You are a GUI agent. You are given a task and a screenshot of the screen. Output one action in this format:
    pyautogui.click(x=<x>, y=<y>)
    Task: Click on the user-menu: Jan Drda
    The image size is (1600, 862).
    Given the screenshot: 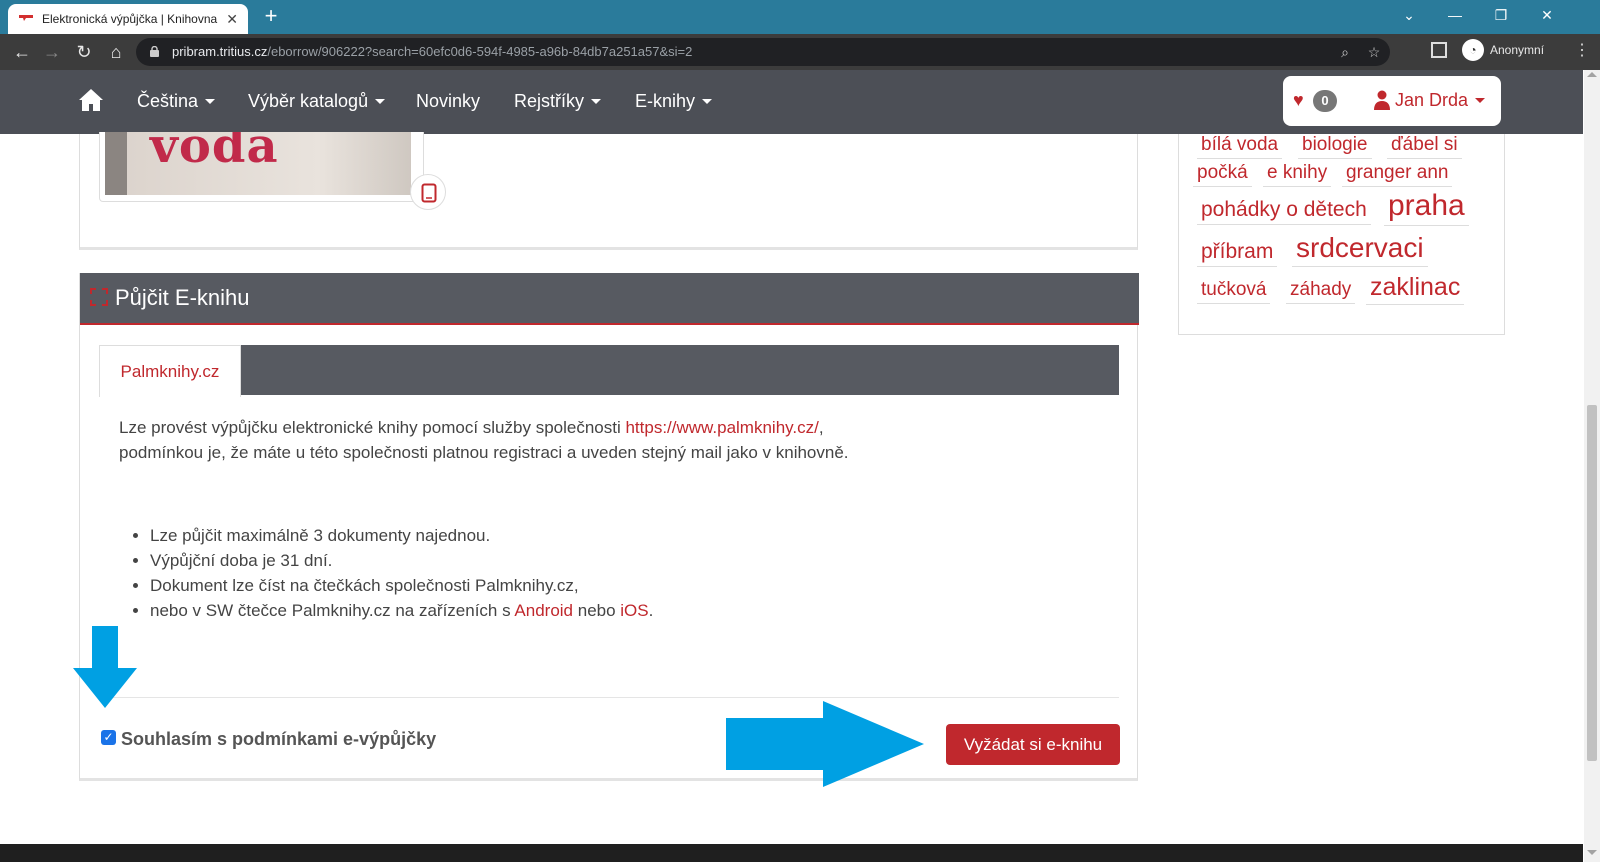 What is the action you would take?
    pyautogui.click(x=1440, y=100)
    